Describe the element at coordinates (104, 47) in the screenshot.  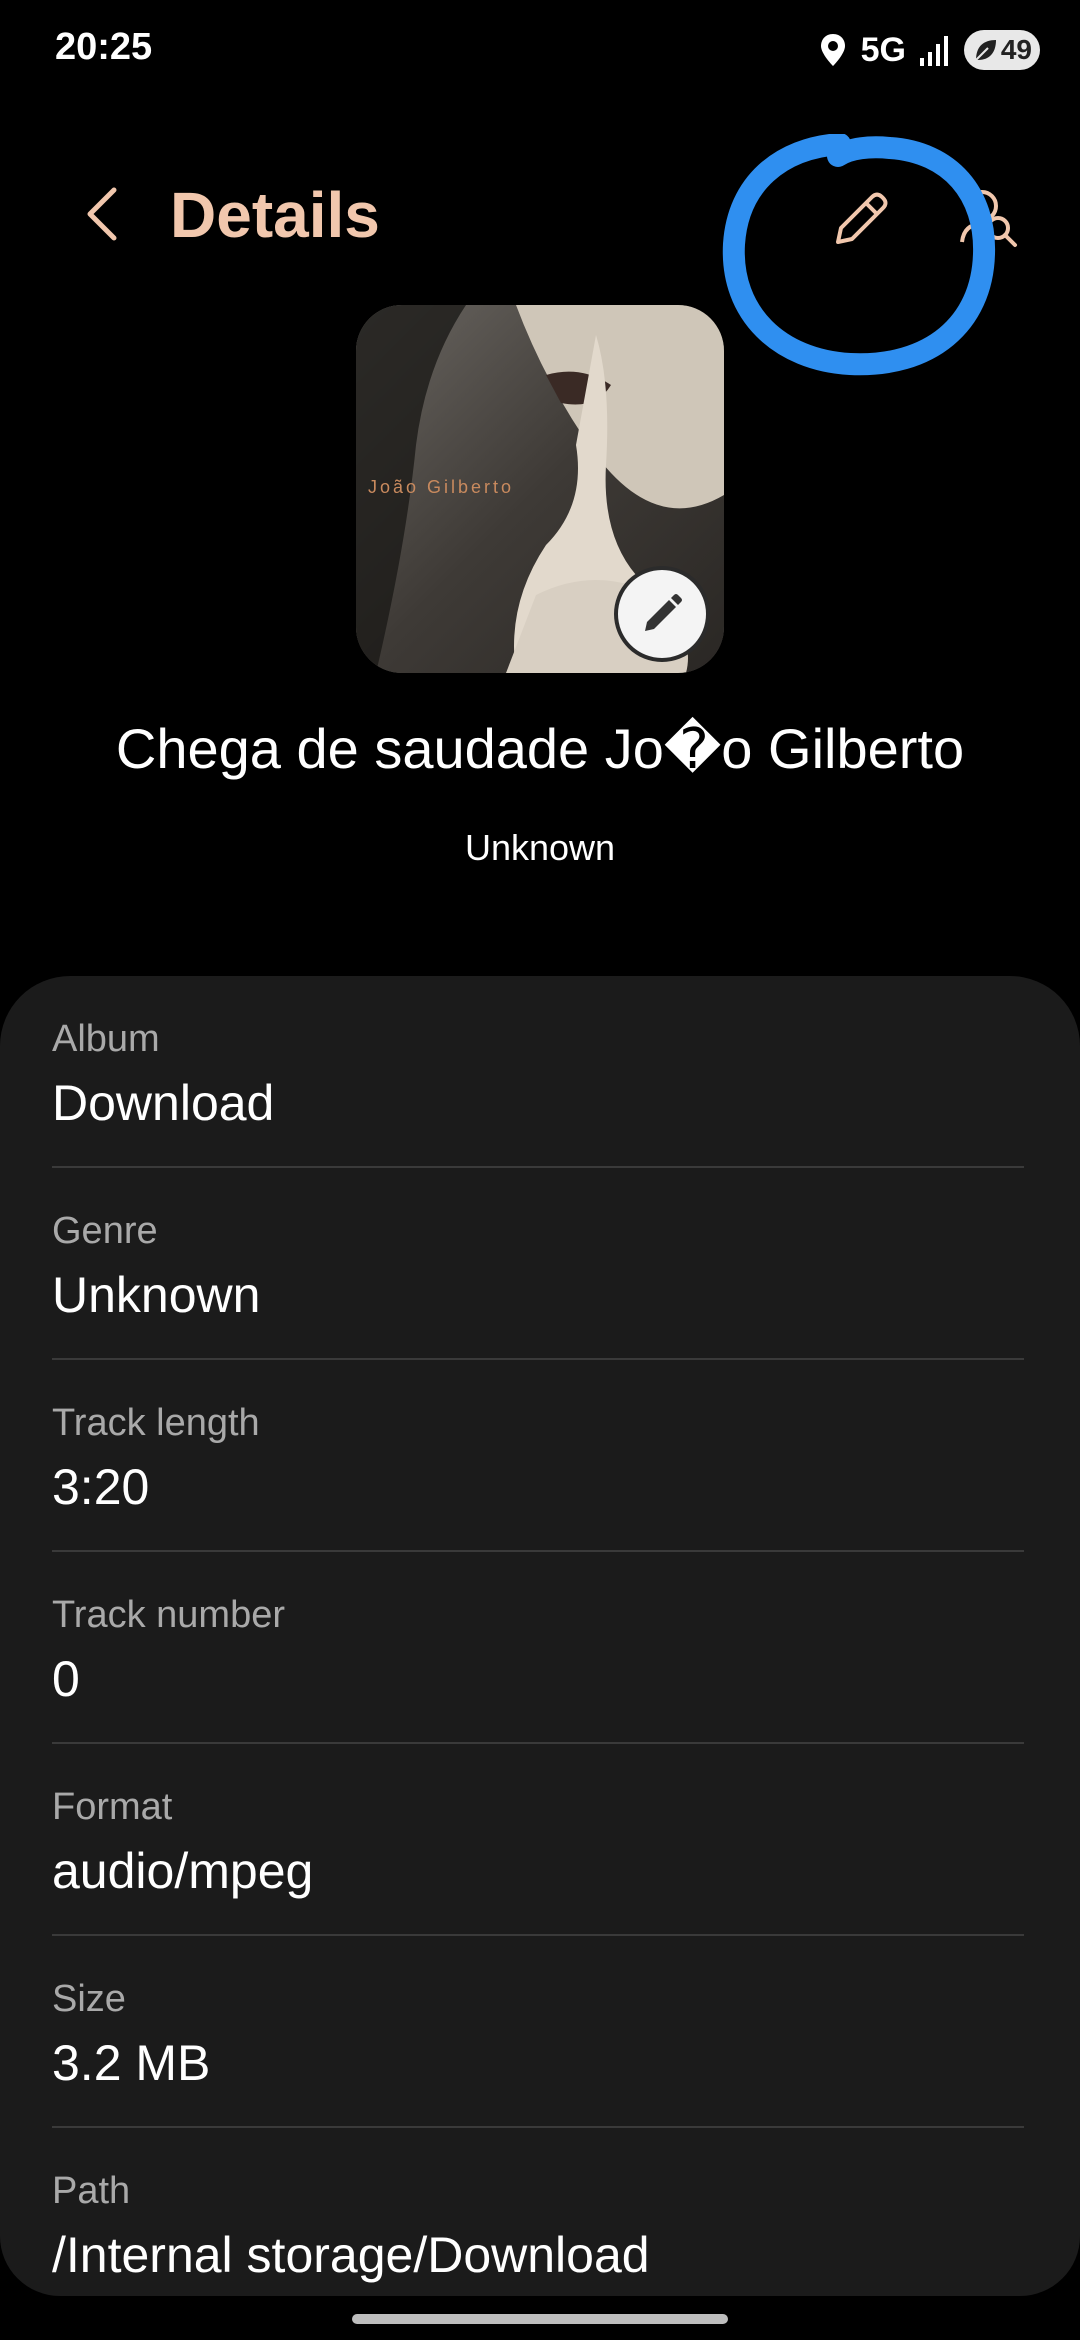
I see `status-time: 20:25` at that location.